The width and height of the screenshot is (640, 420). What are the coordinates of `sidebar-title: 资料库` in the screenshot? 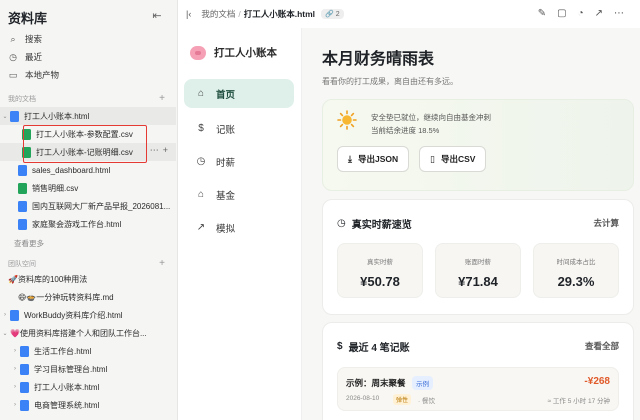 It's located at (28, 18).